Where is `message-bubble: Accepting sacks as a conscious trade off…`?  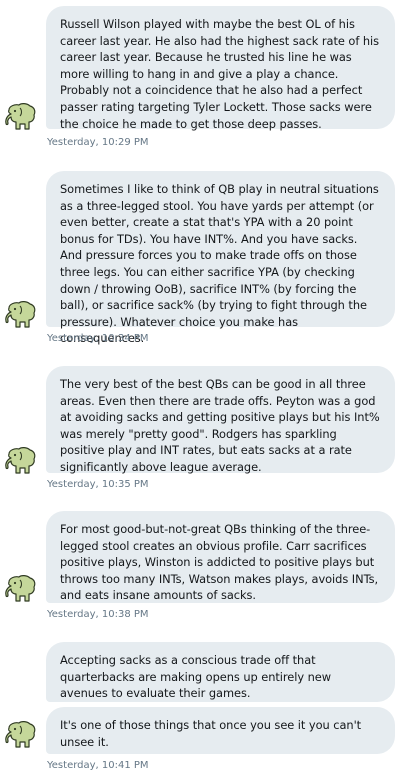
message-bubble: Accepting sacks as a conscious trade off… is located at coordinates (220, 672).